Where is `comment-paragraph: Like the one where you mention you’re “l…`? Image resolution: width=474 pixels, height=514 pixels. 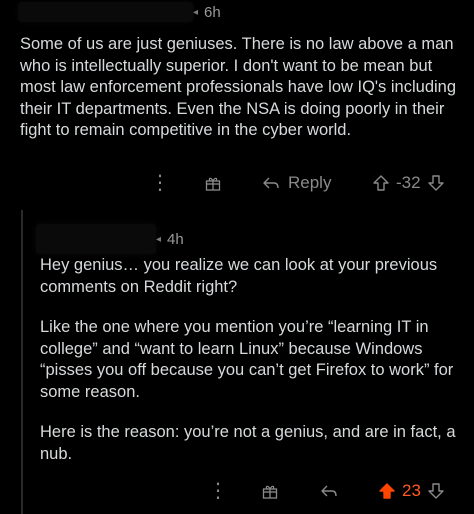
comment-paragraph: Like the one where you mention you’re “l… is located at coordinates (247, 359).